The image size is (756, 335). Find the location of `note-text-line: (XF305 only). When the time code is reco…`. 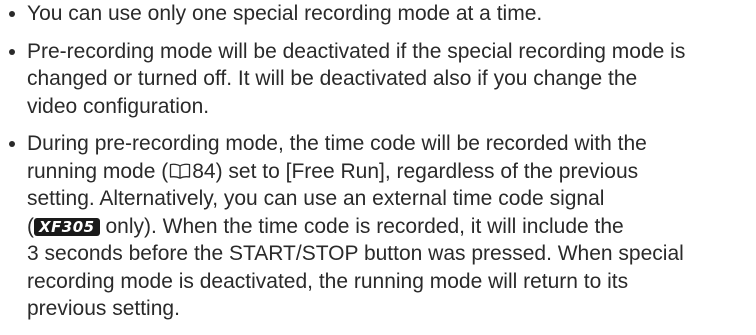

note-text-line: (XF305 only). When the time code is reco… is located at coordinates (391, 227).